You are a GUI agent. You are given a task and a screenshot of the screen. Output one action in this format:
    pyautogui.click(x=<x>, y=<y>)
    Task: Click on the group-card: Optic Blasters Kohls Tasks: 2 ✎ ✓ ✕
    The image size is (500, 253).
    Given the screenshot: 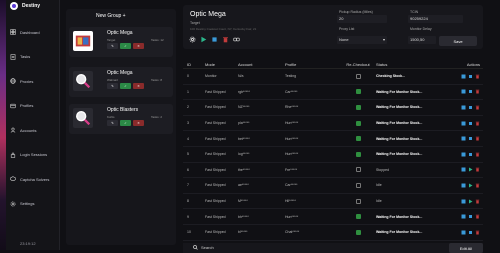 What is the action you would take?
    pyautogui.click(x=121, y=119)
    